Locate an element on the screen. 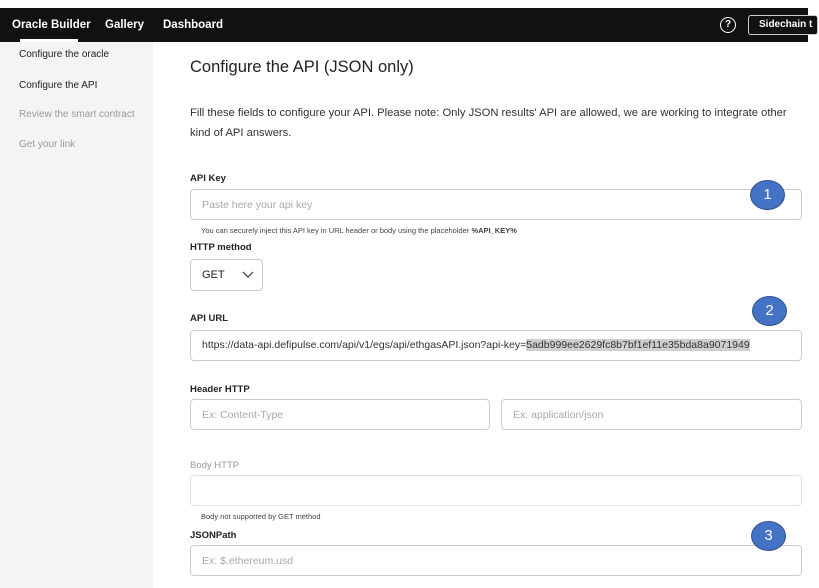 This screenshot has height=588, width=819. body-http-hint: Body not supported by GET method is located at coordinates (261, 516).